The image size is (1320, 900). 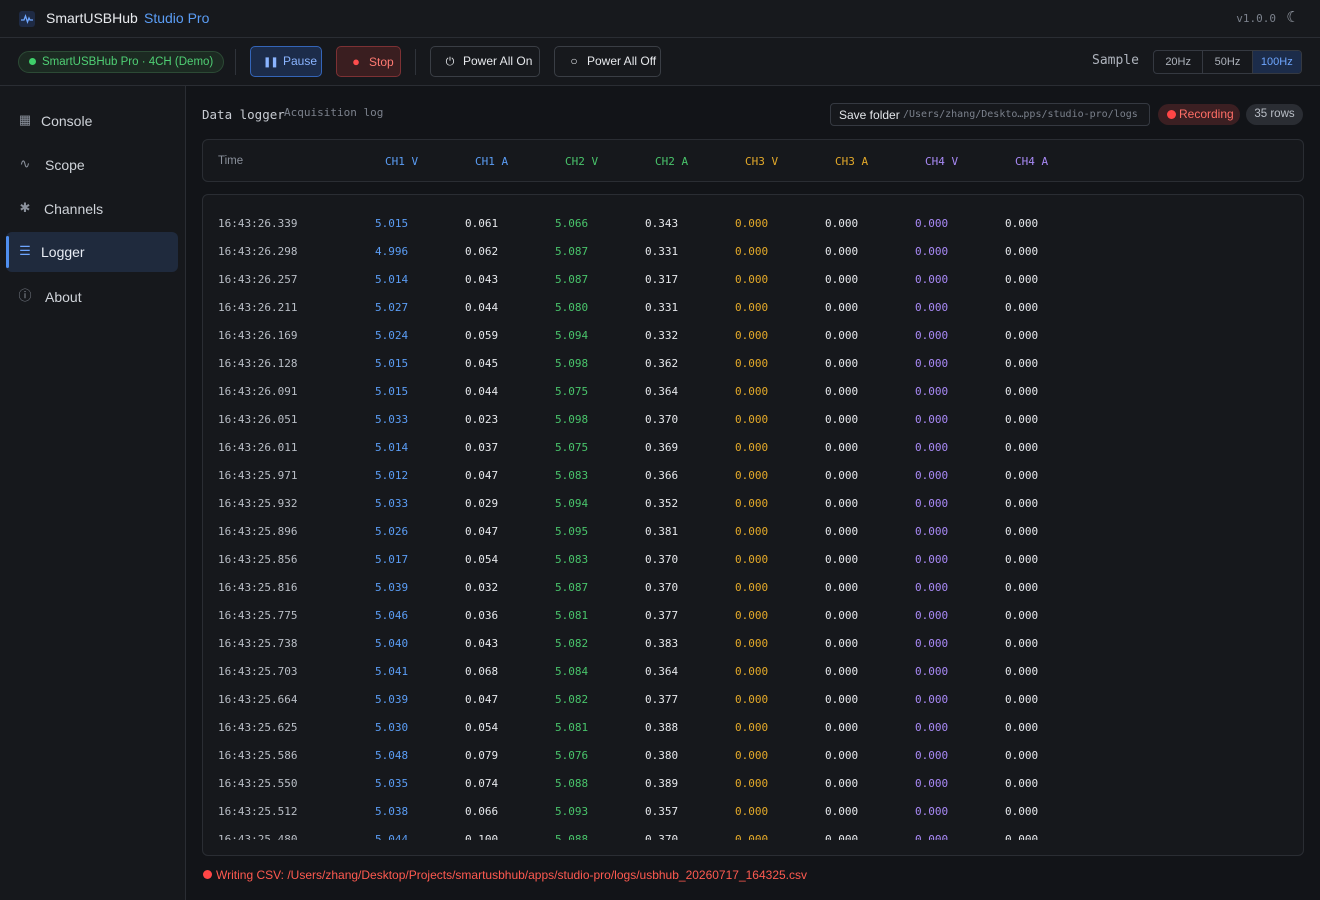 What do you see at coordinates (258, 391) in the screenshot?
I see `cell-time: 16:43:26.091` at bounding box center [258, 391].